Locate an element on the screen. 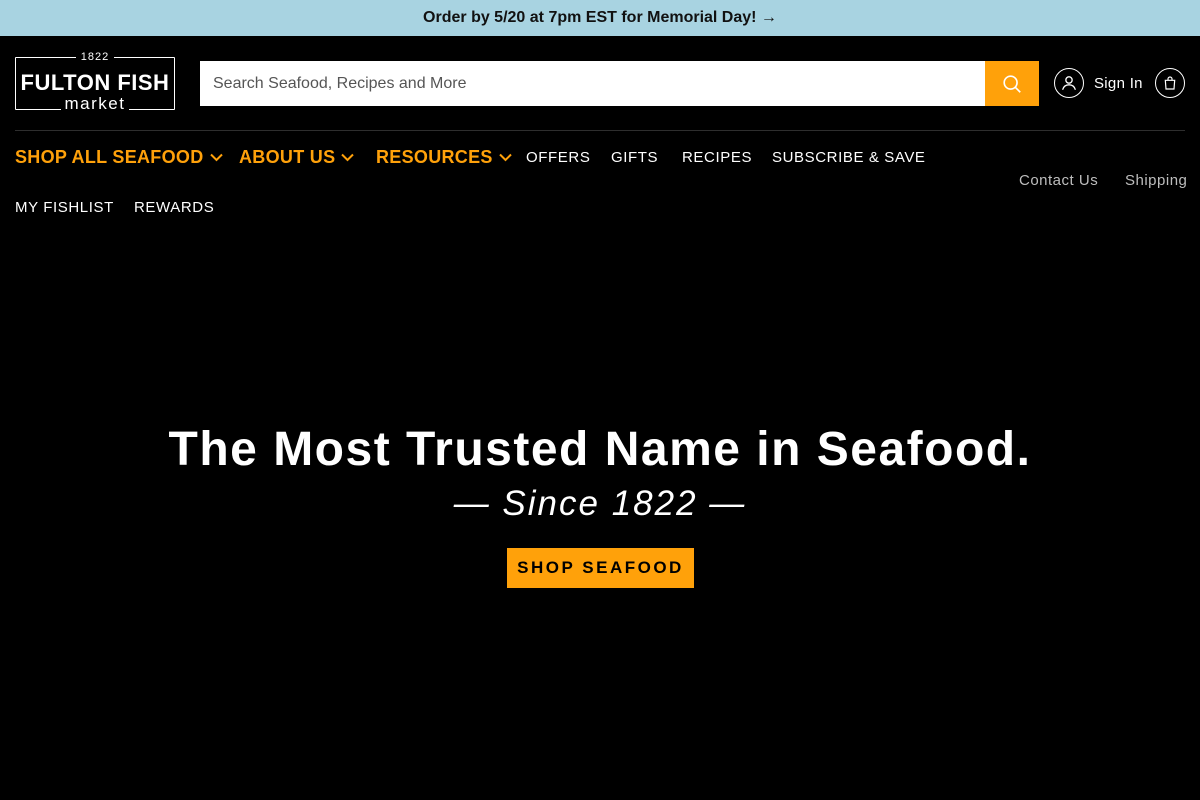 The image size is (1200, 800). sign-in-label: Sign In is located at coordinates (1118, 83).